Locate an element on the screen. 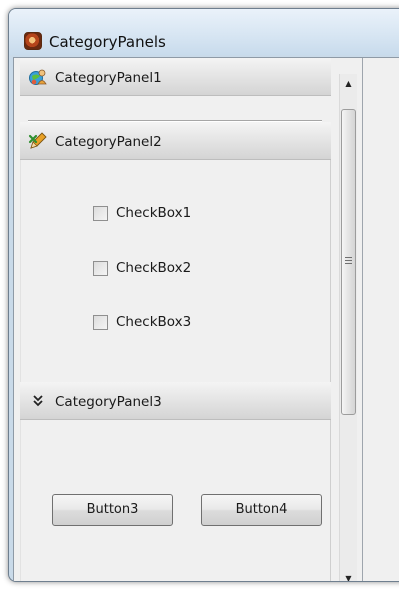  people-globe-icon is located at coordinates (38, 77).